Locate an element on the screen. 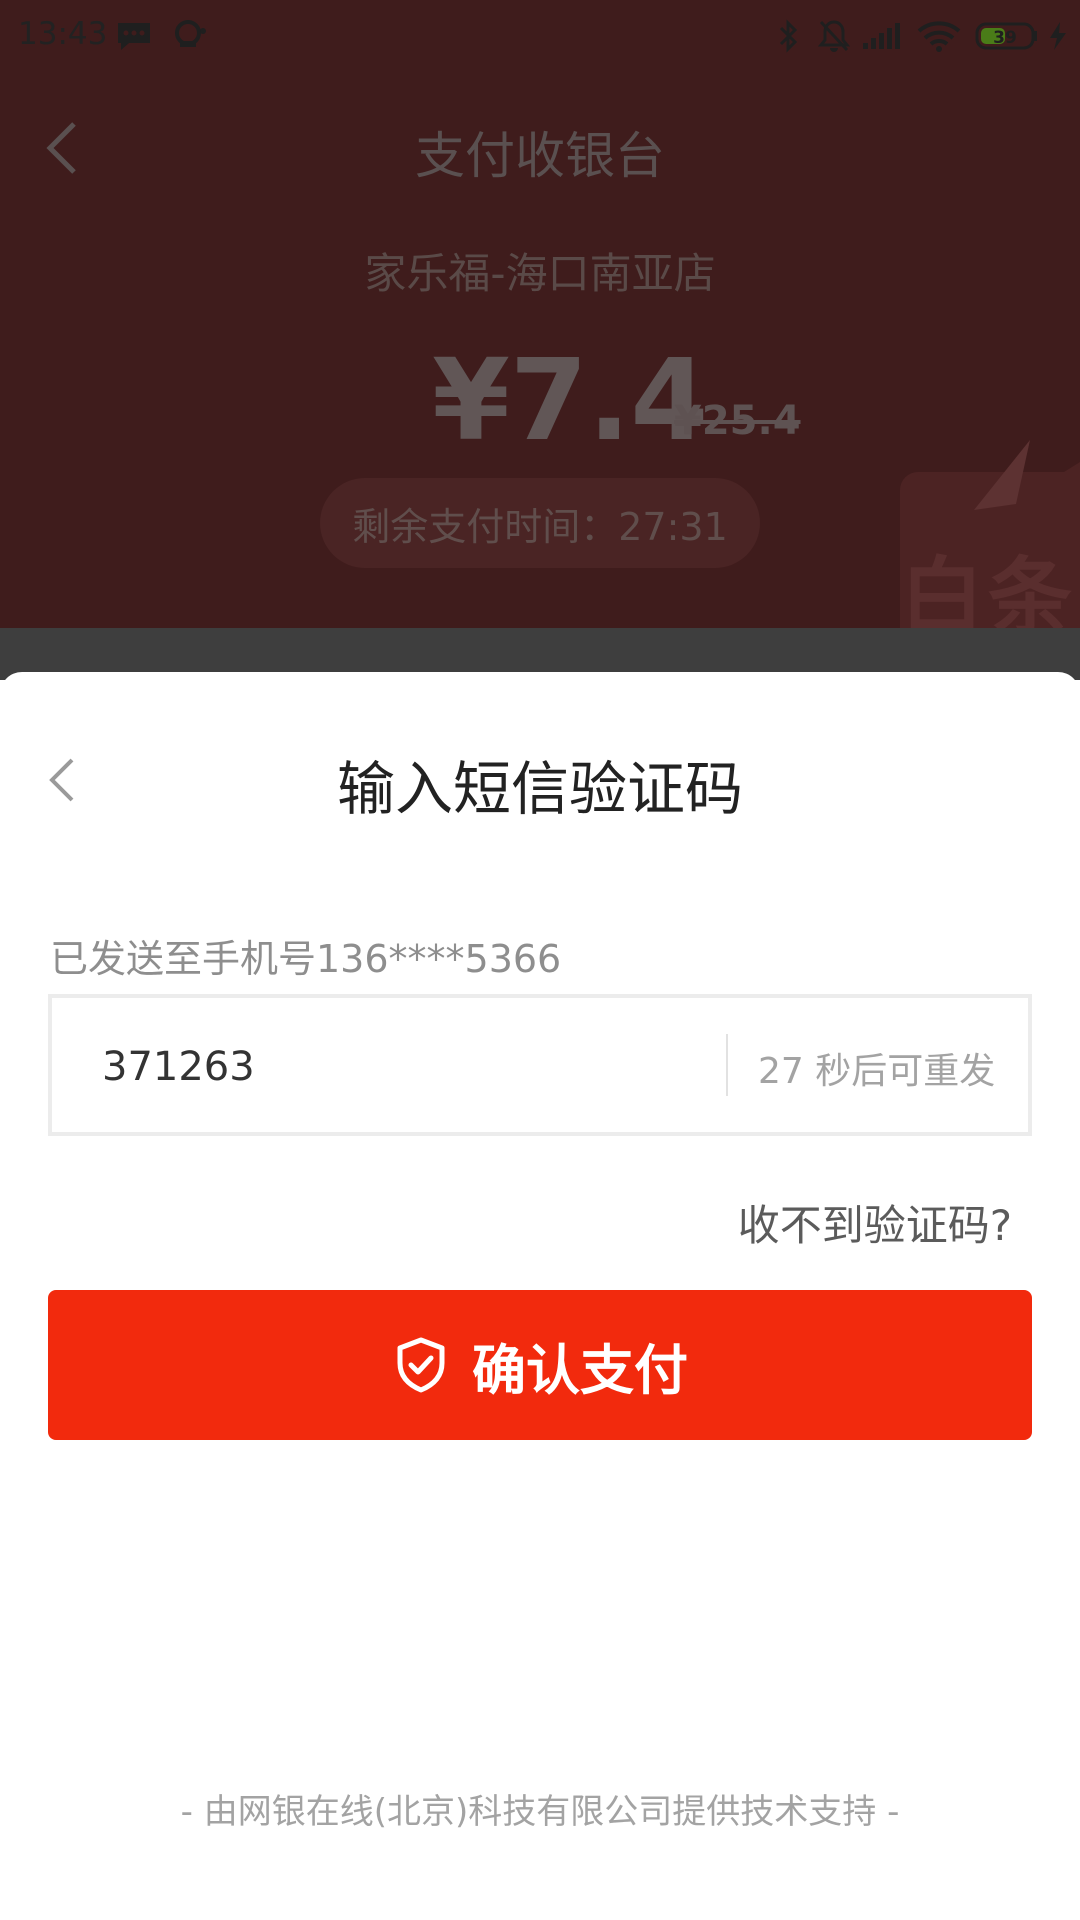 The height and width of the screenshot is (1920, 1080). sms-code-input is located at coordinates (382, 1067).